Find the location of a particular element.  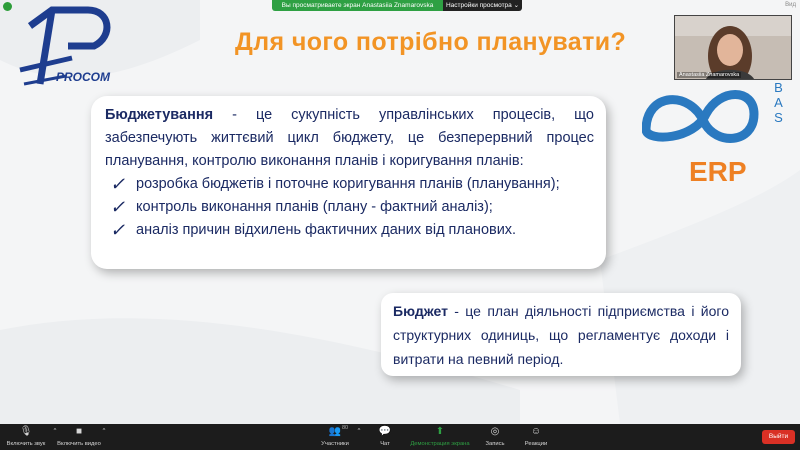

participant-video-tile: Anastasiia Znamarovska is located at coordinates (733, 47).